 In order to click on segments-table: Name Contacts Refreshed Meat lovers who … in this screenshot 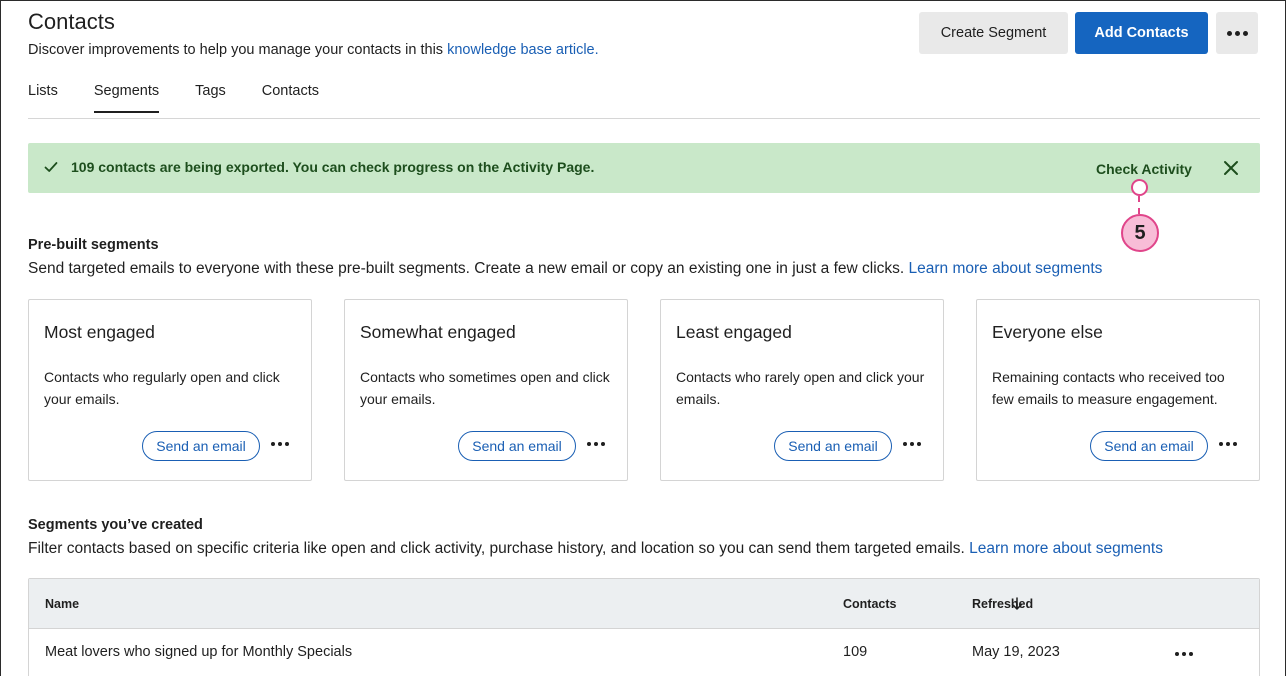, I will do `click(644, 627)`.